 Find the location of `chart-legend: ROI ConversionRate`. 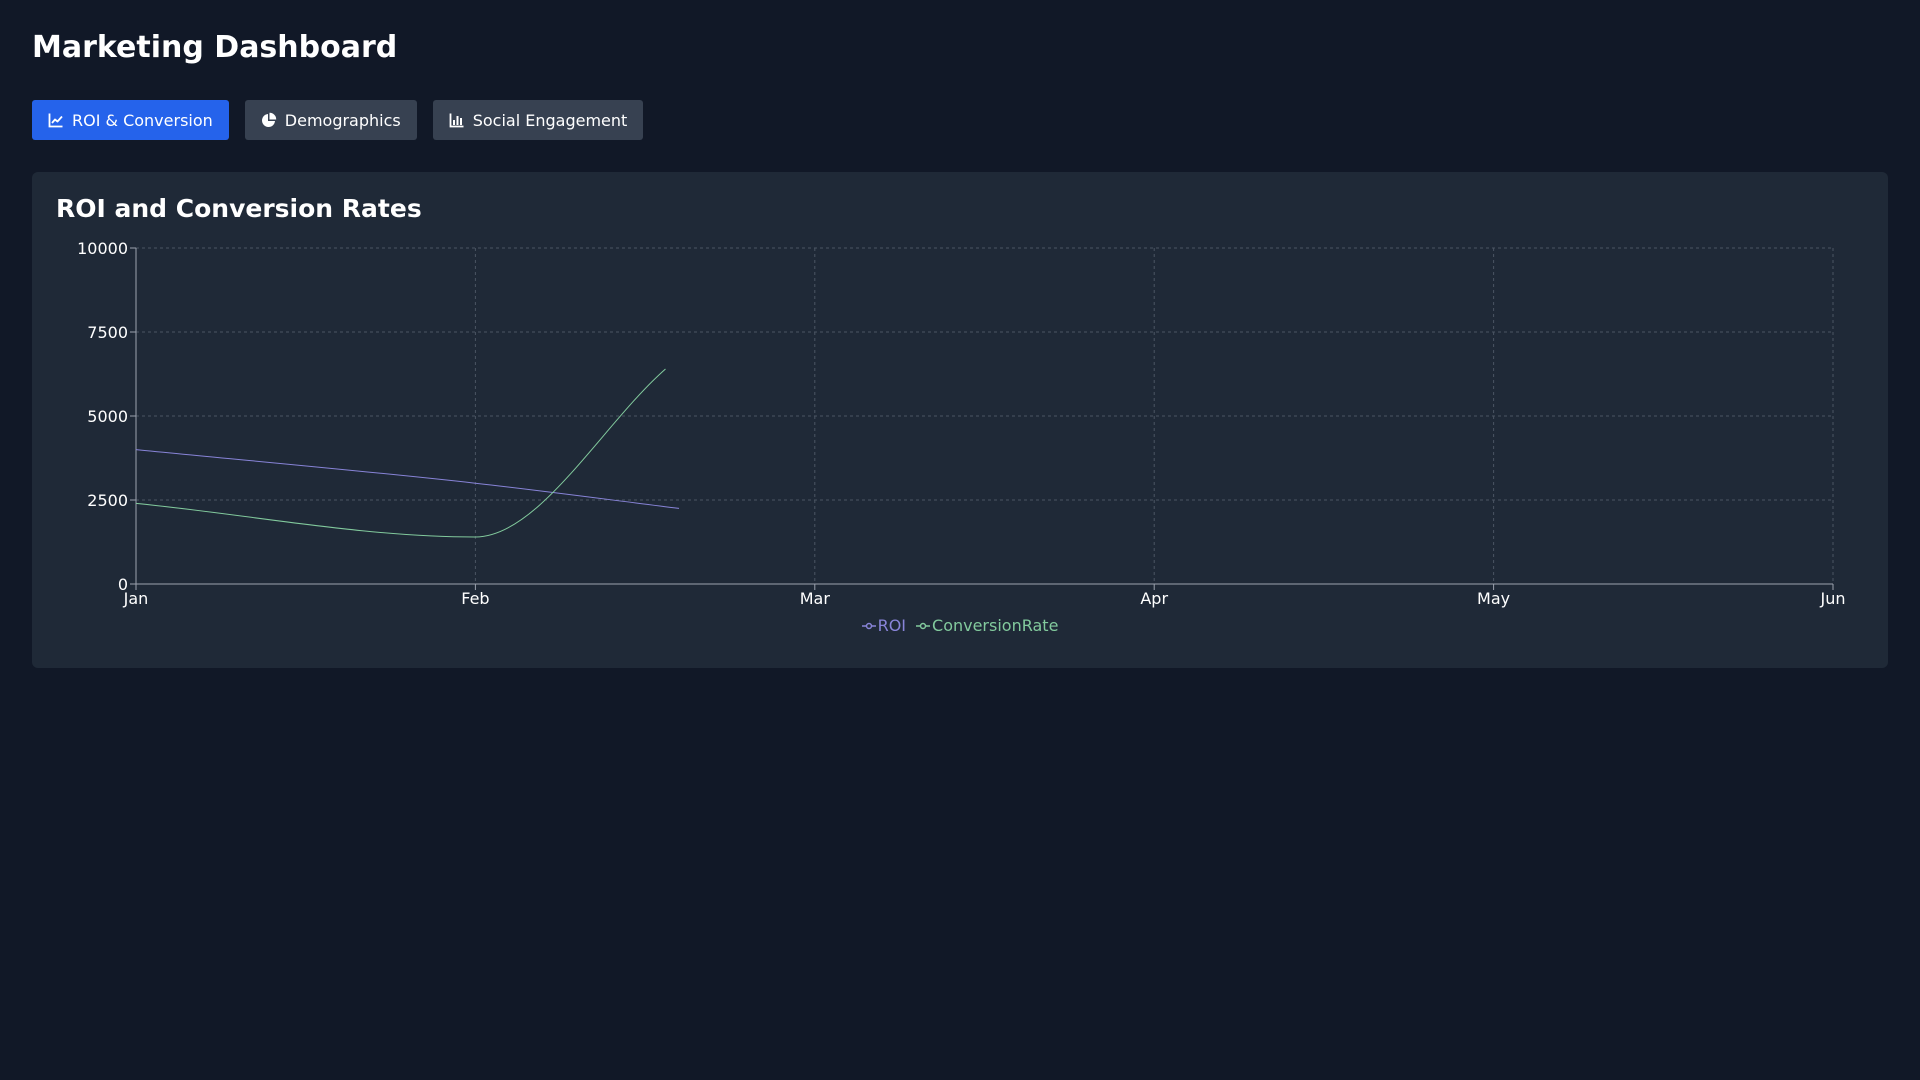

chart-legend: ROI ConversionRate is located at coordinates (960, 625).